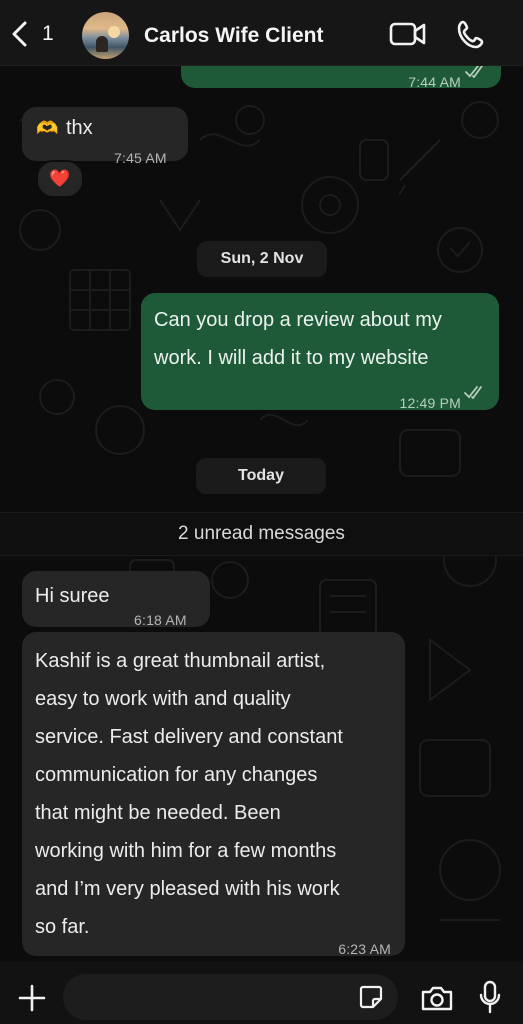  Describe the element at coordinates (261, 534) in the screenshot. I see `unread-messages-banner: 2 unread messages` at that location.